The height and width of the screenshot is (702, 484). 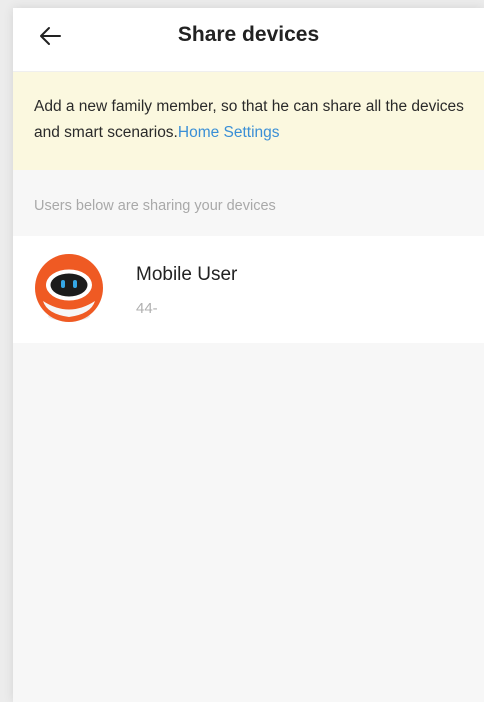 I want to click on user-phone: 44-, so click(x=147, y=308).